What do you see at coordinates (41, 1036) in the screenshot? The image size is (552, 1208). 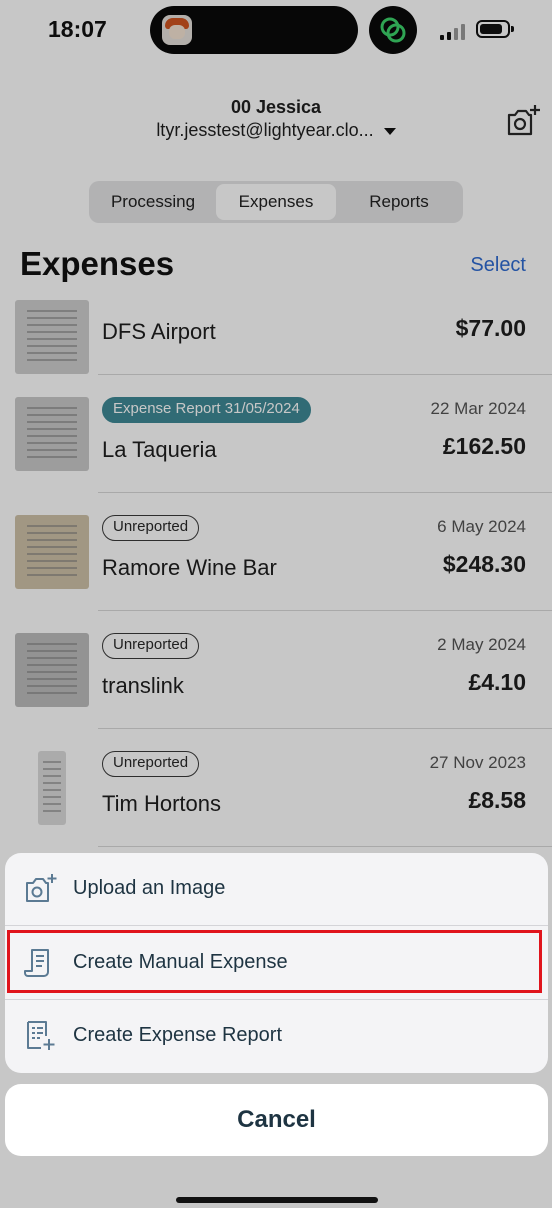 I see `report-add-icon` at bounding box center [41, 1036].